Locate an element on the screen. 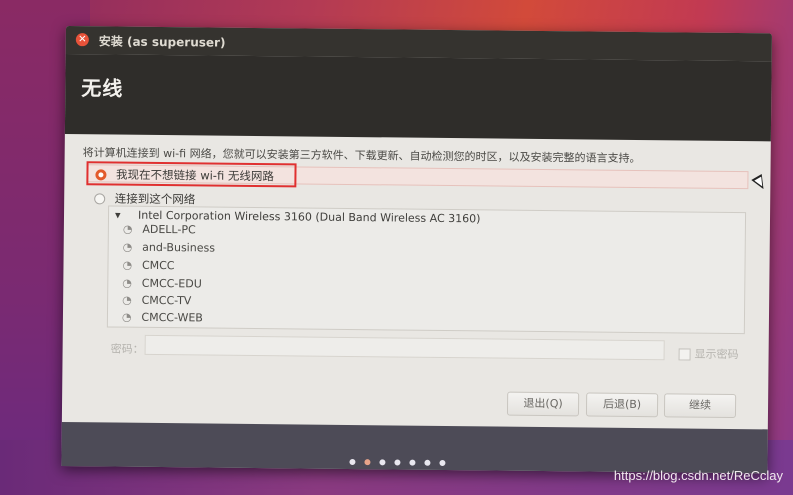 This screenshot has height=495, width=793. close-icon: ✕ is located at coordinates (82, 40).